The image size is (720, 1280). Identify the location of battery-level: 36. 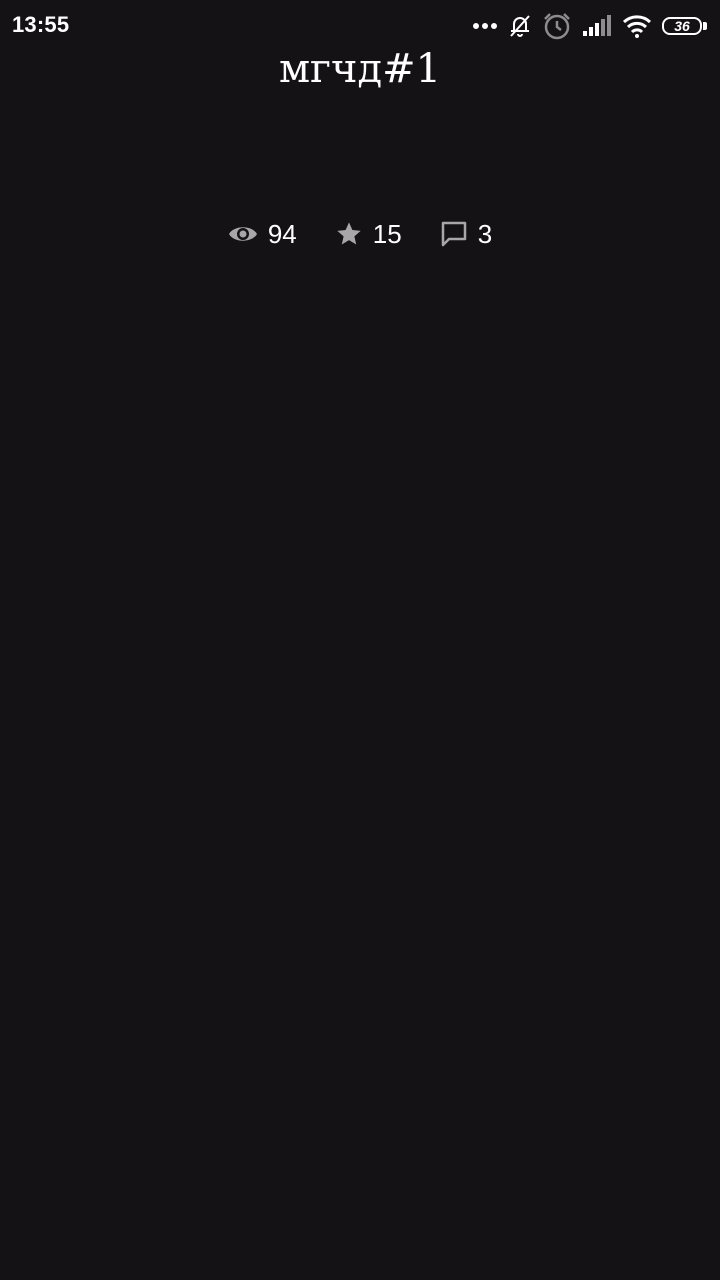
(682, 26).